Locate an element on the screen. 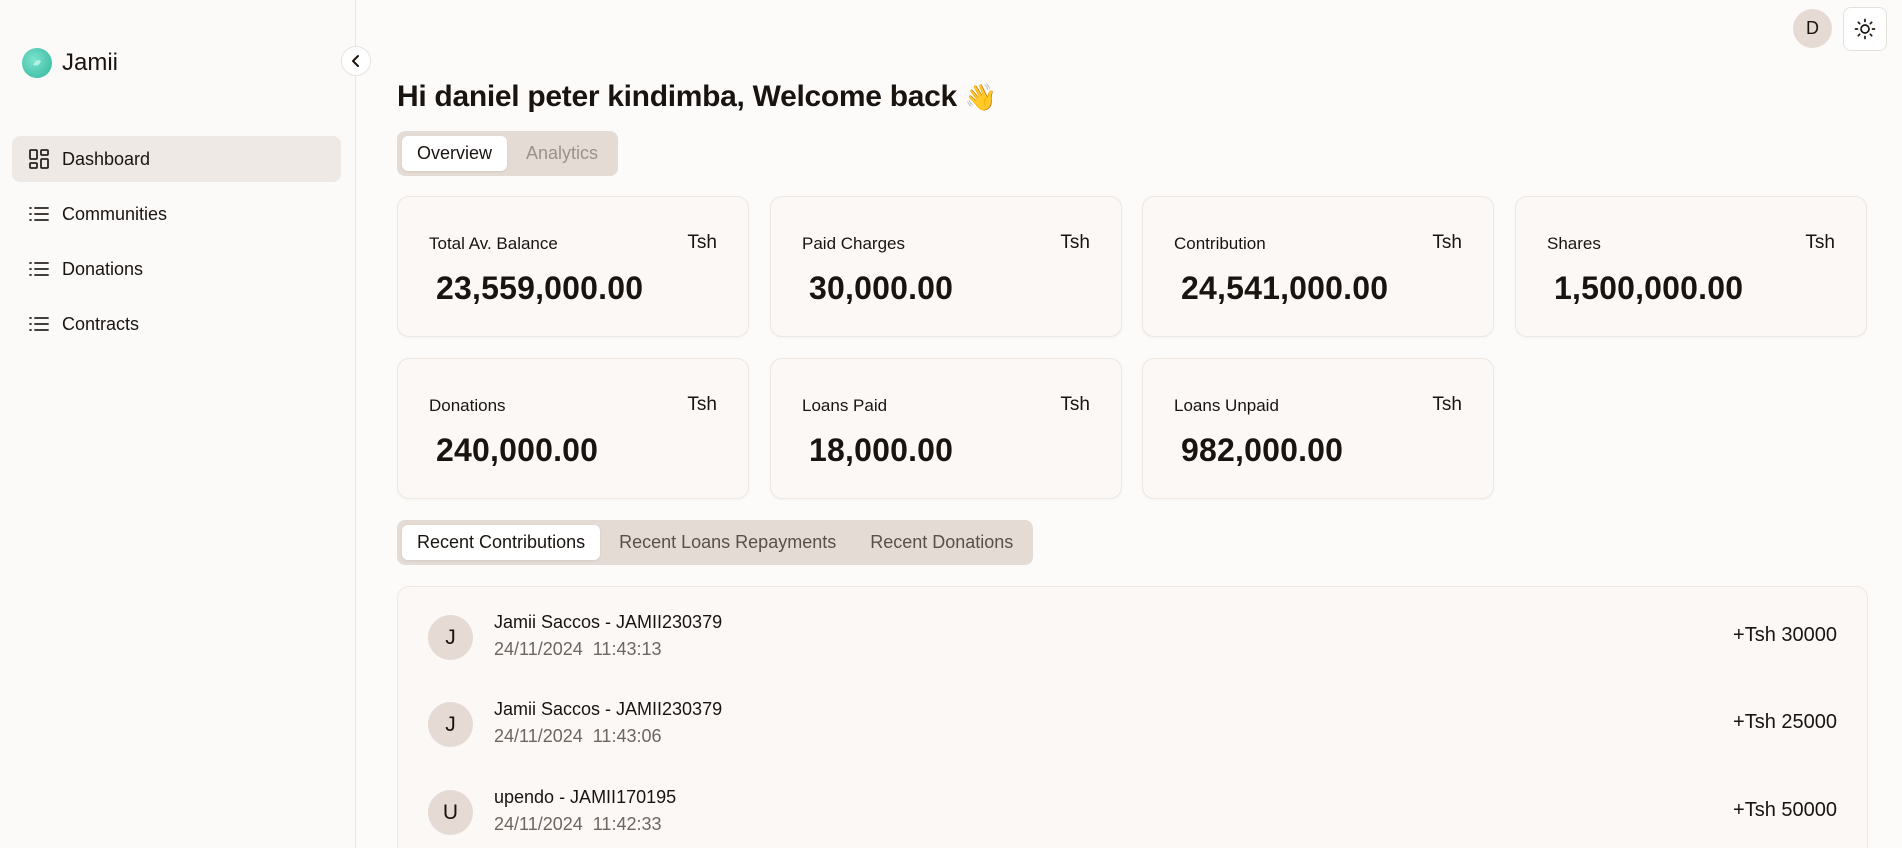  sidebar-item-label: Donations is located at coordinates (103, 268).